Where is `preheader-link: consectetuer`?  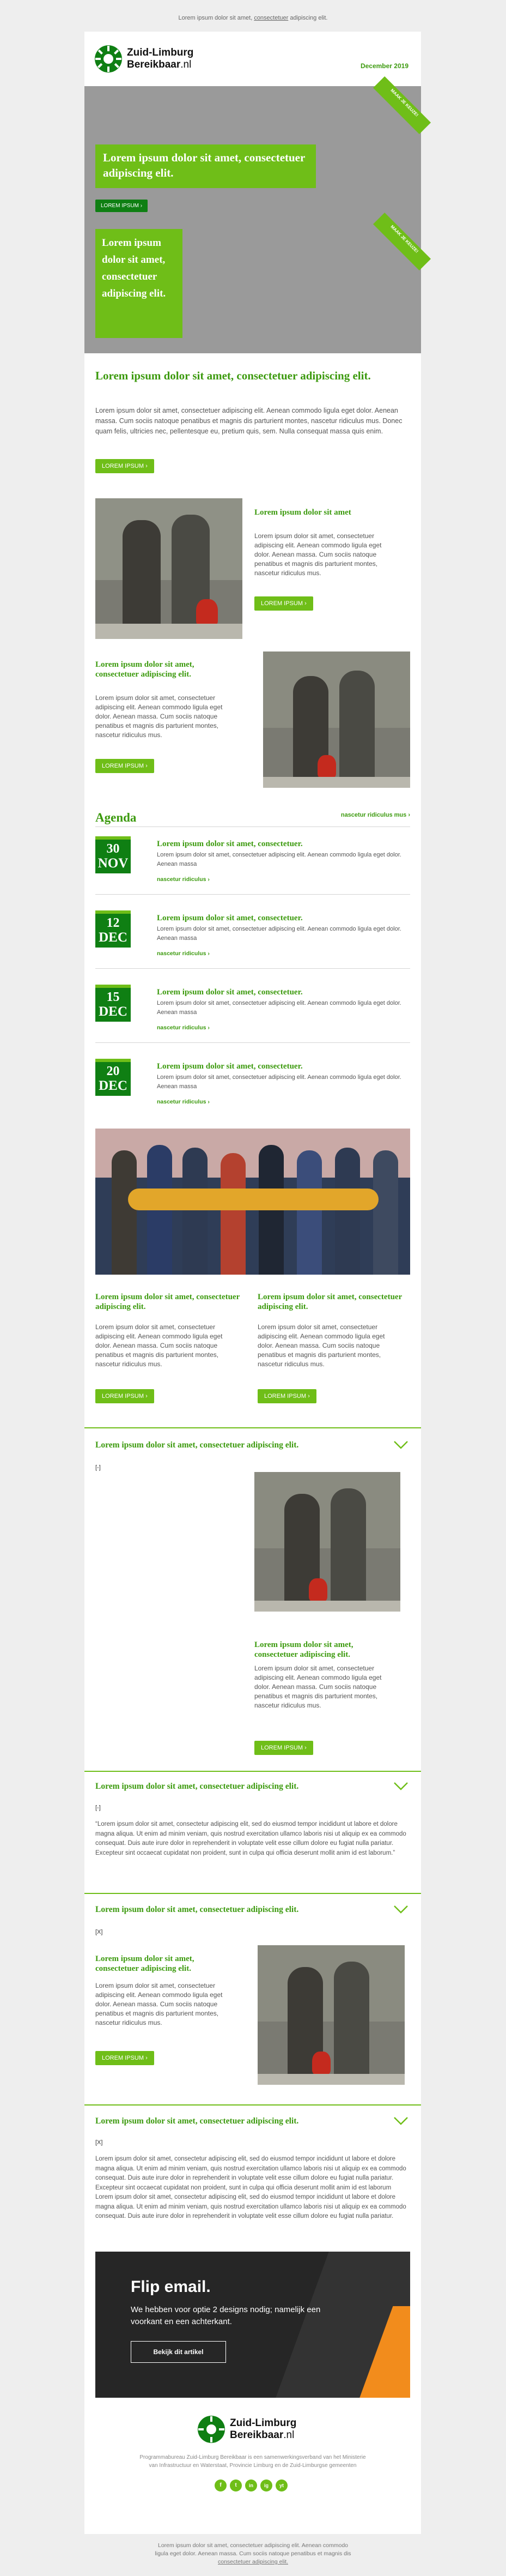 preheader-link: consectetuer is located at coordinates (271, 18).